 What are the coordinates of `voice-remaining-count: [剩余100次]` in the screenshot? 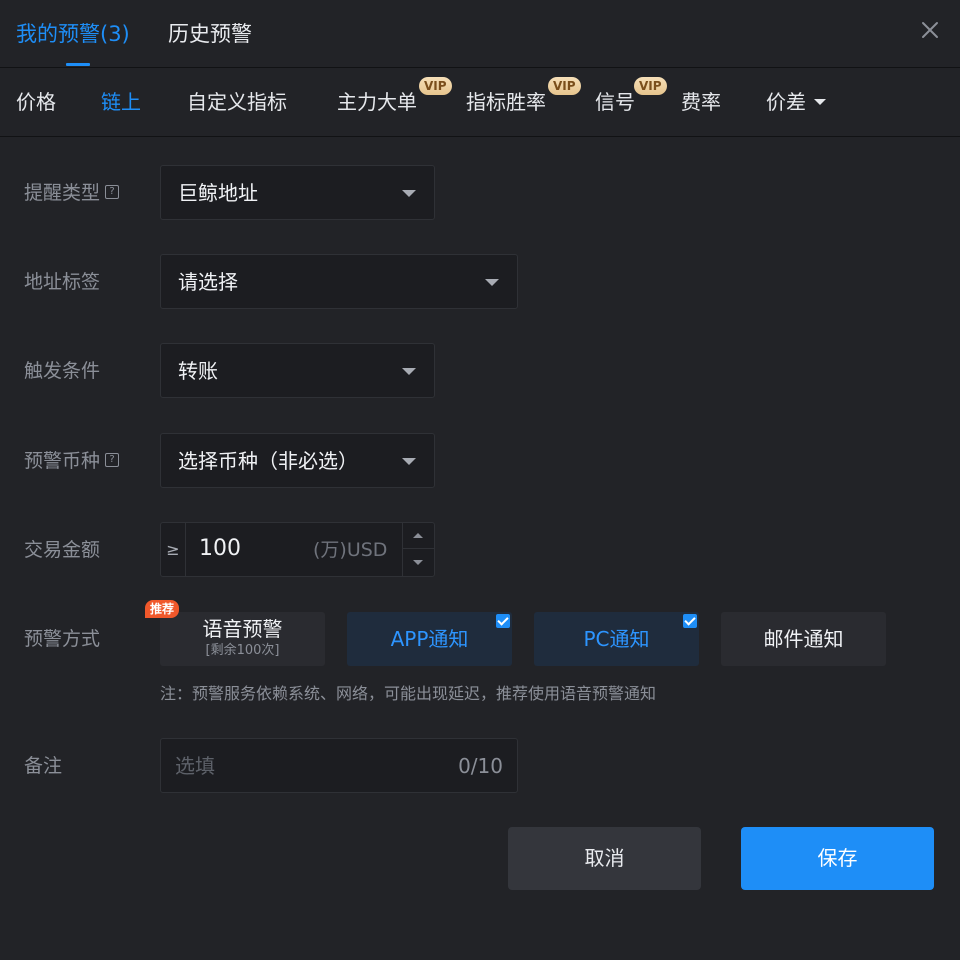 It's located at (242, 650).